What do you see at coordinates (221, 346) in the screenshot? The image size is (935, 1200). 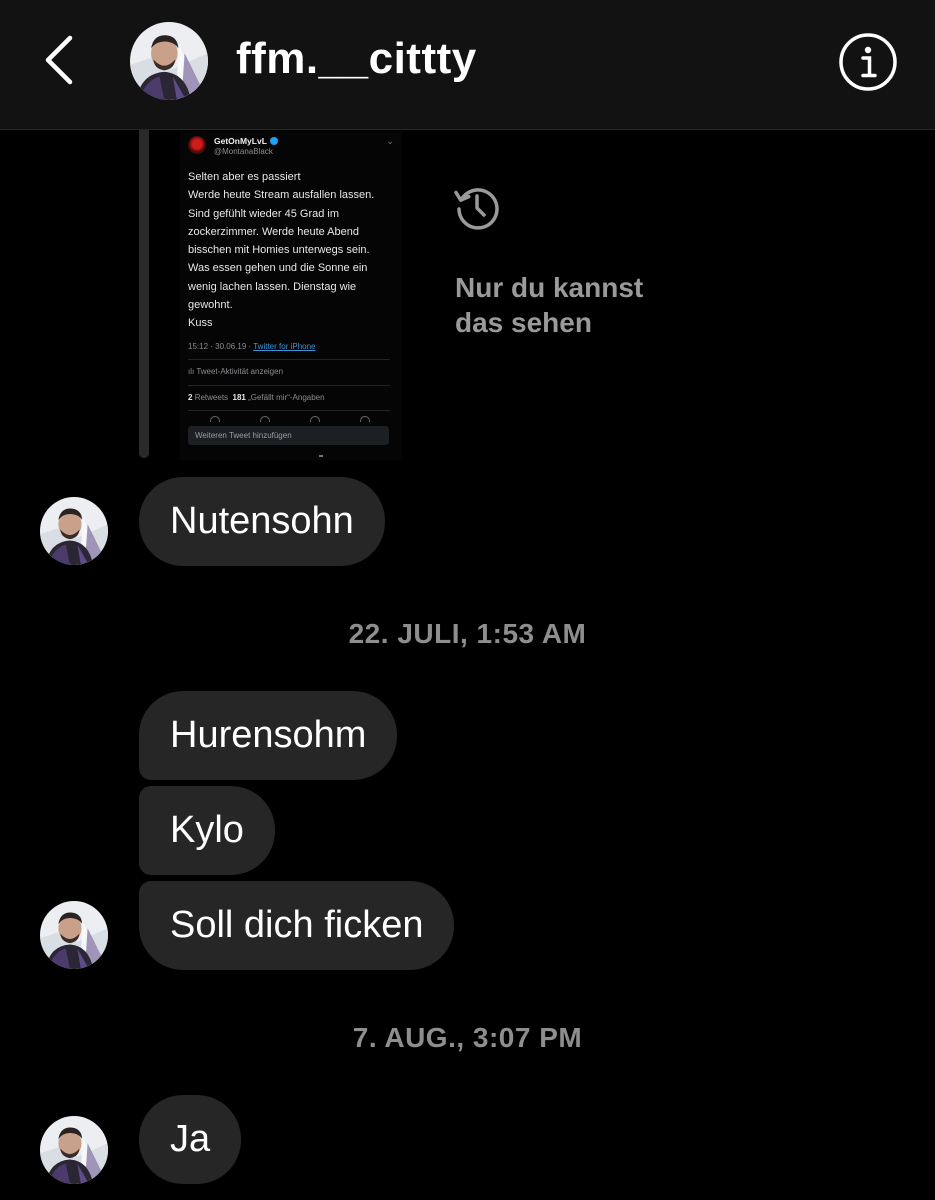 I see `tweet-time: 15:12 · 30.06.19 ·` at bounding box center [221, 346].